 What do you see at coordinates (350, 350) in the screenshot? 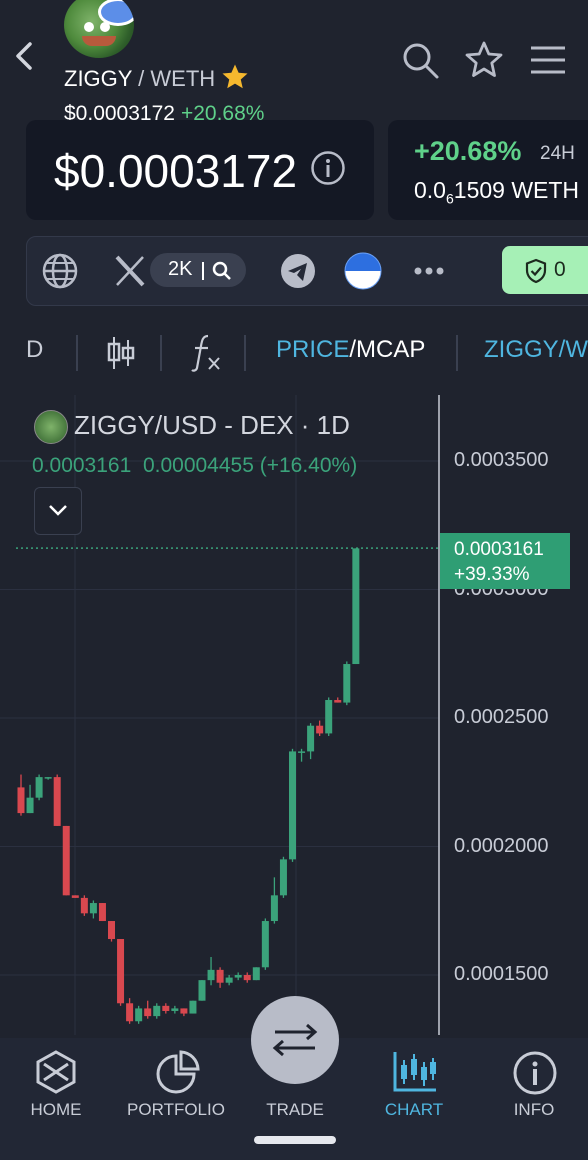
I see `price-mcap-toggle: PRICE/MCAP` at bounding box center [350, 350].